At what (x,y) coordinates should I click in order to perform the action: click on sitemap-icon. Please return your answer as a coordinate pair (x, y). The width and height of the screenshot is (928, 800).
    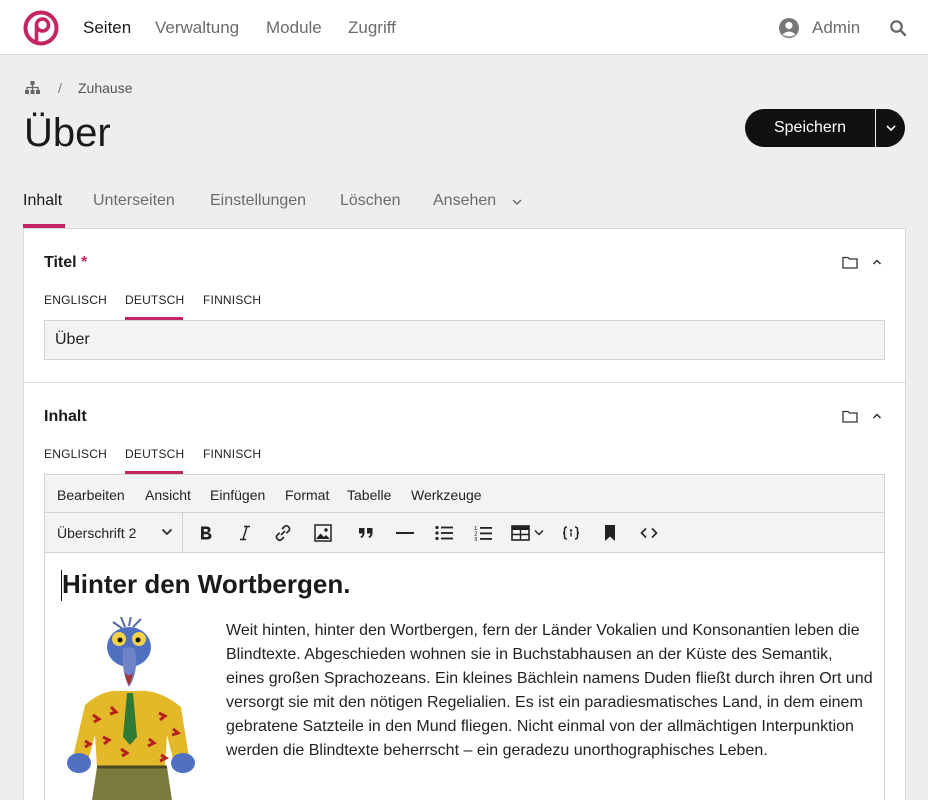
    Looking at the image, I should click on (32, 88).